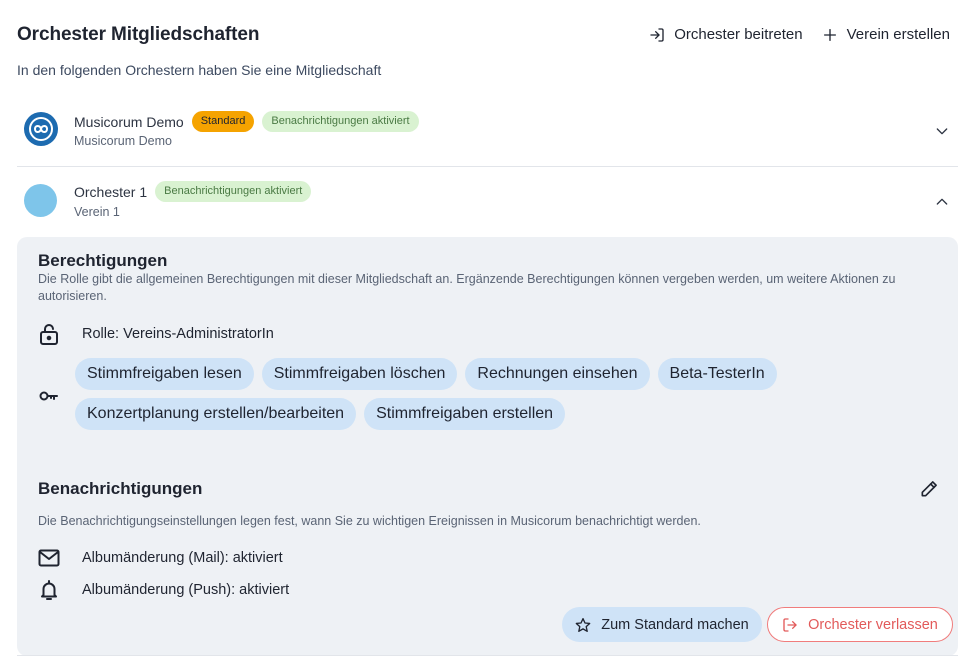 This screenshot has width=977, height=663. Describe the element at coordinates (223, 121) in the screenshot. I see `standard-badge: Standard` at that location.